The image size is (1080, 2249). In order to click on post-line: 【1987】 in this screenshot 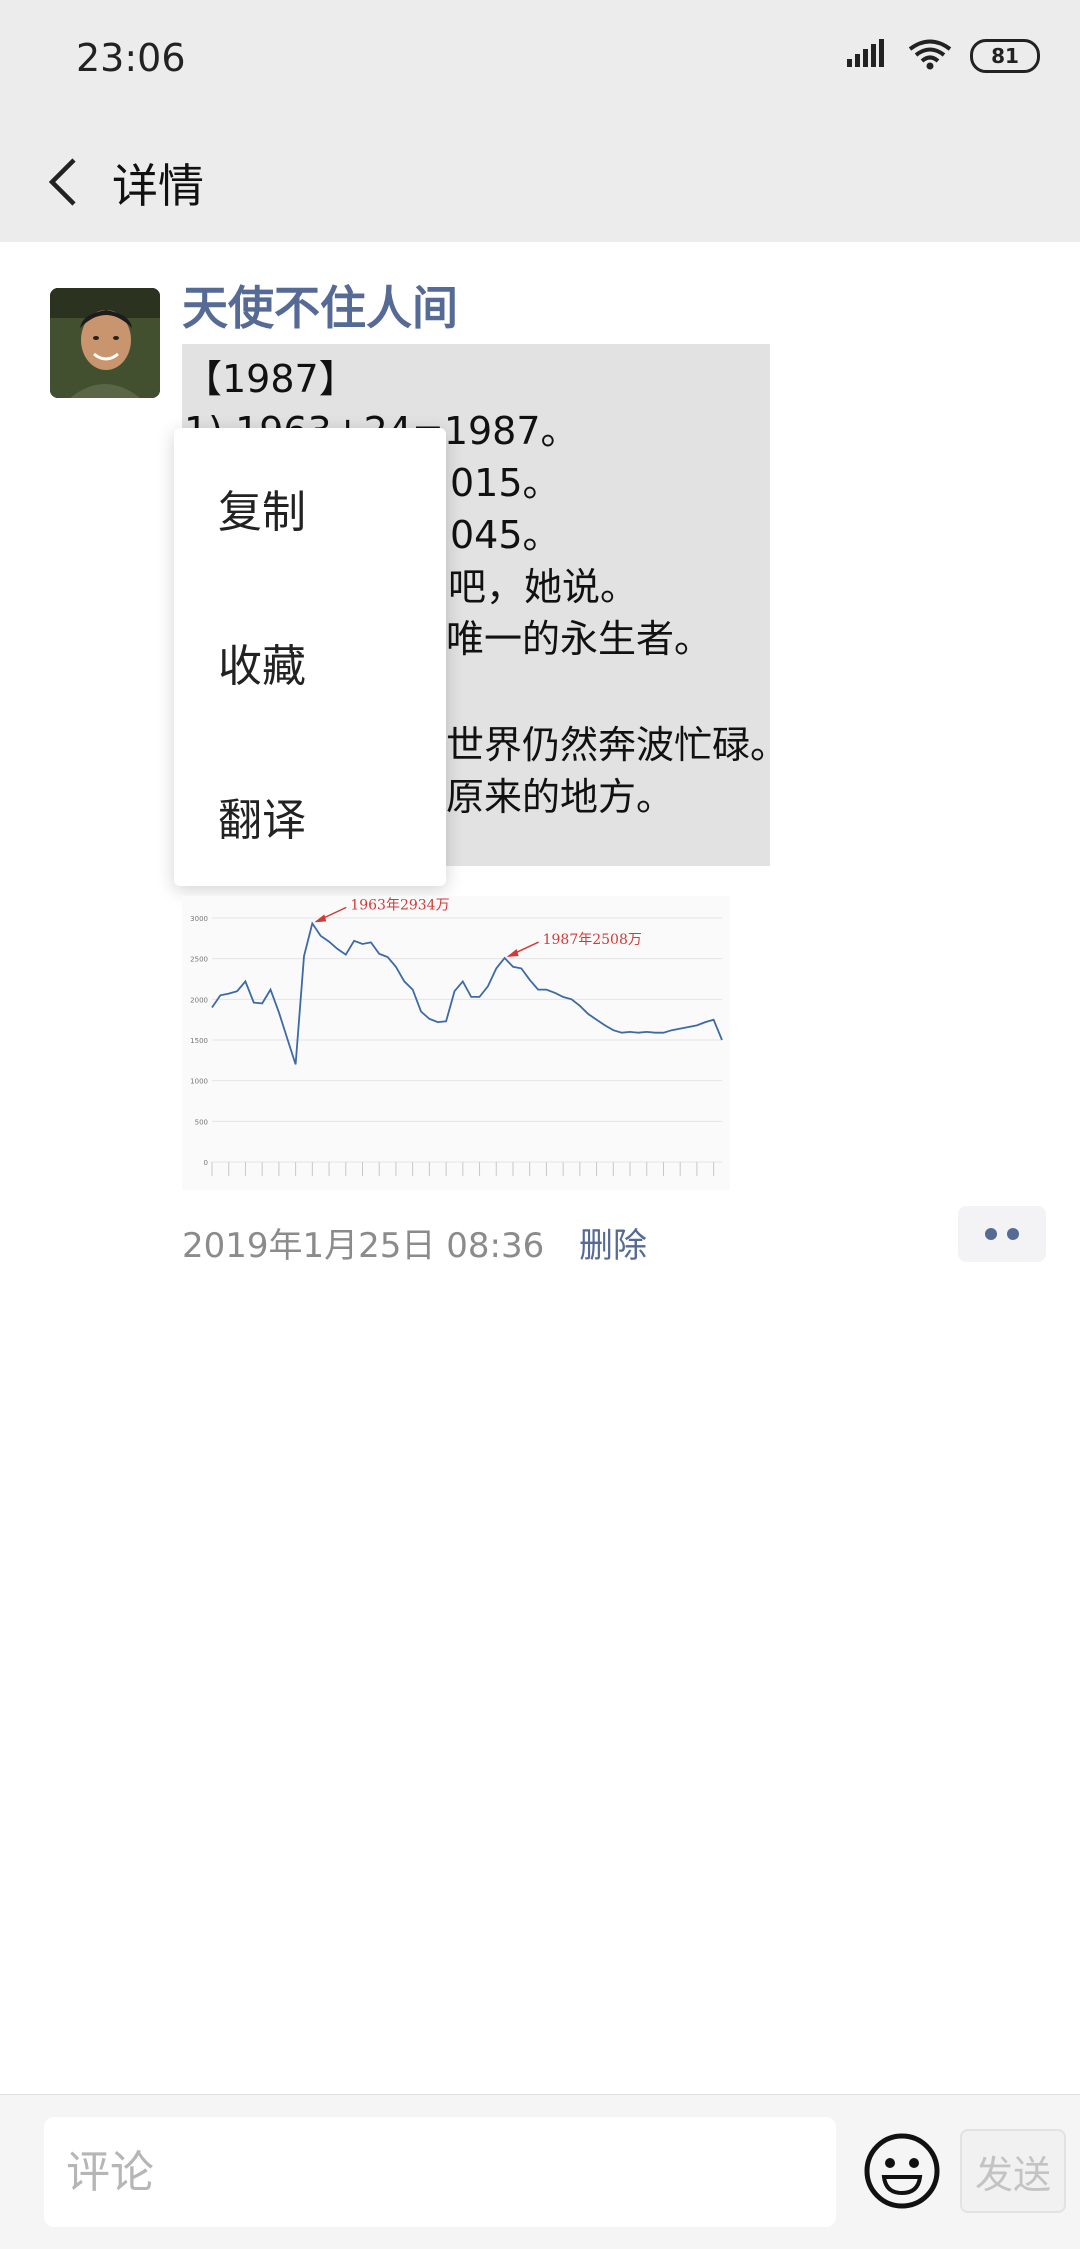, I will do `click(270, 379)`.